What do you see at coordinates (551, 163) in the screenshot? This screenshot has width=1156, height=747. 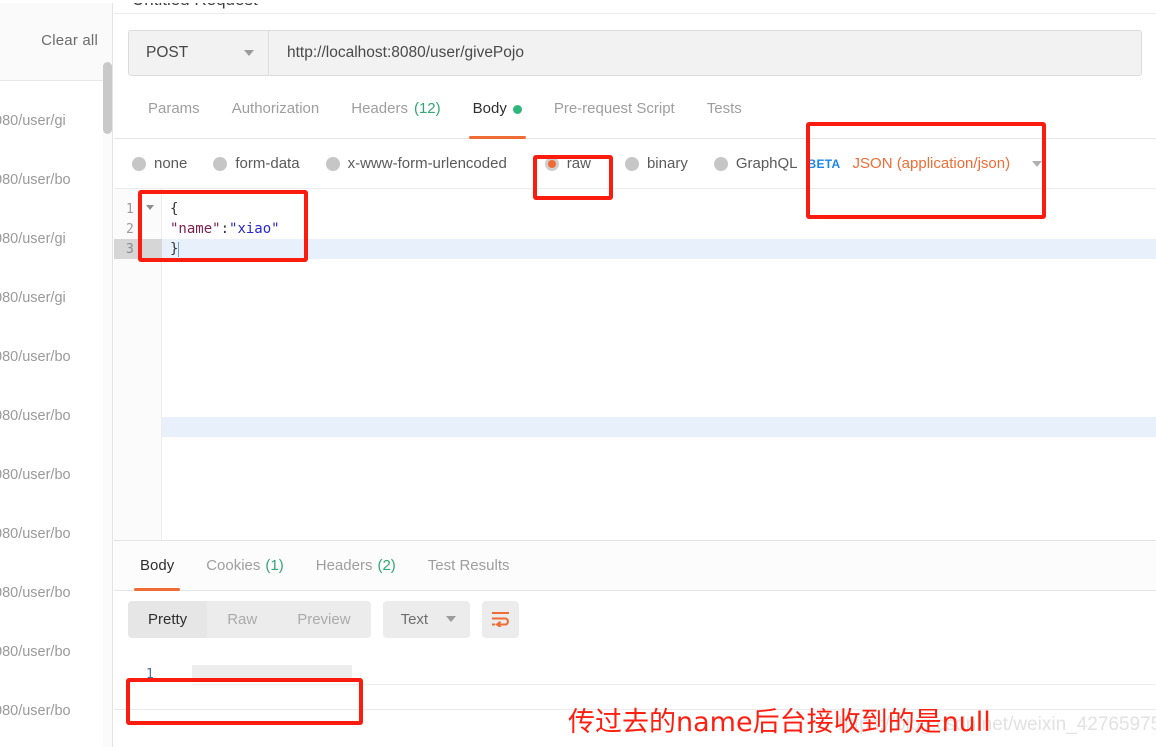 I see `radio-icon-selected` at bounding box center [551, 163].